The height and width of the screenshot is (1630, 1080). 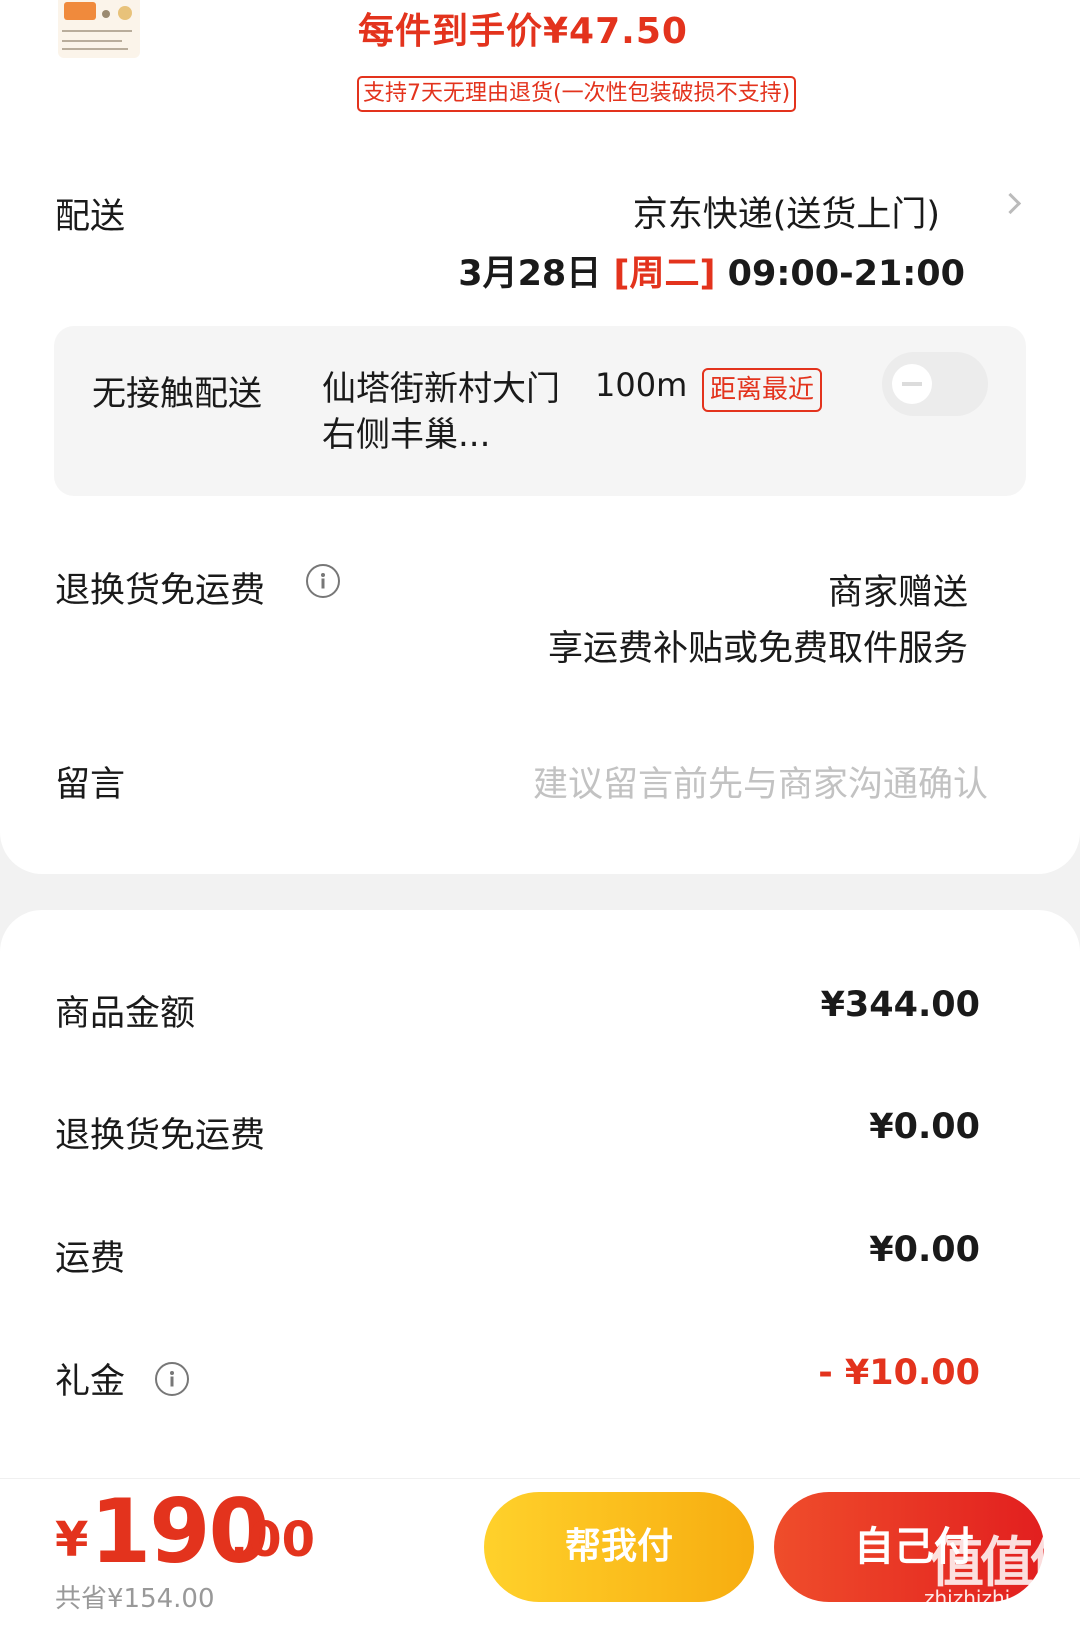 I want to click on summary-value-return-shipping: ¥0.00, so click(x=924, y=1127).